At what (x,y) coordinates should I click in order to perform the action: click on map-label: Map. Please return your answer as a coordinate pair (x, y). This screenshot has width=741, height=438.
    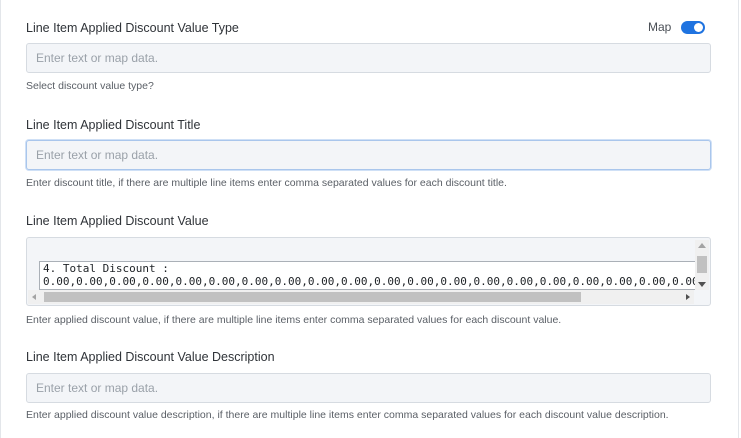
    Looking at the image, I should click on (660, 27).